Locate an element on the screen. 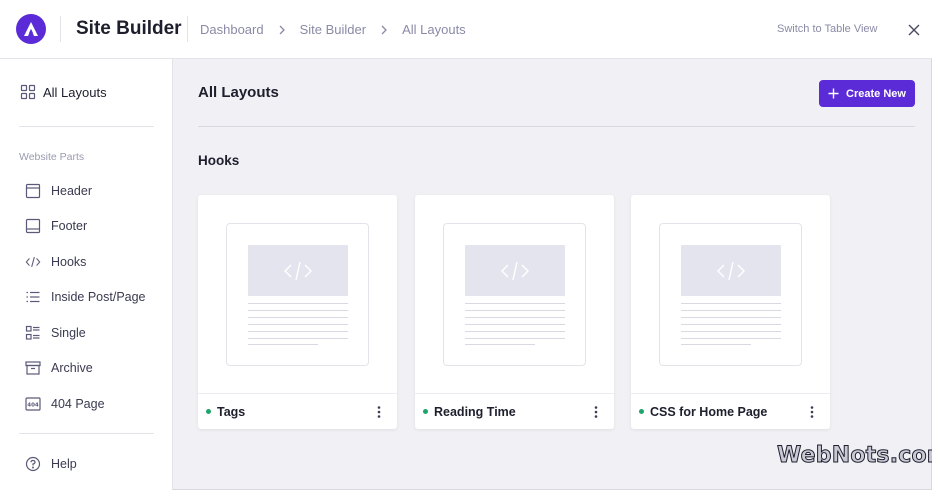  breadcrumb-all-layouts: All Layouts is located at coordinates (434, 29).